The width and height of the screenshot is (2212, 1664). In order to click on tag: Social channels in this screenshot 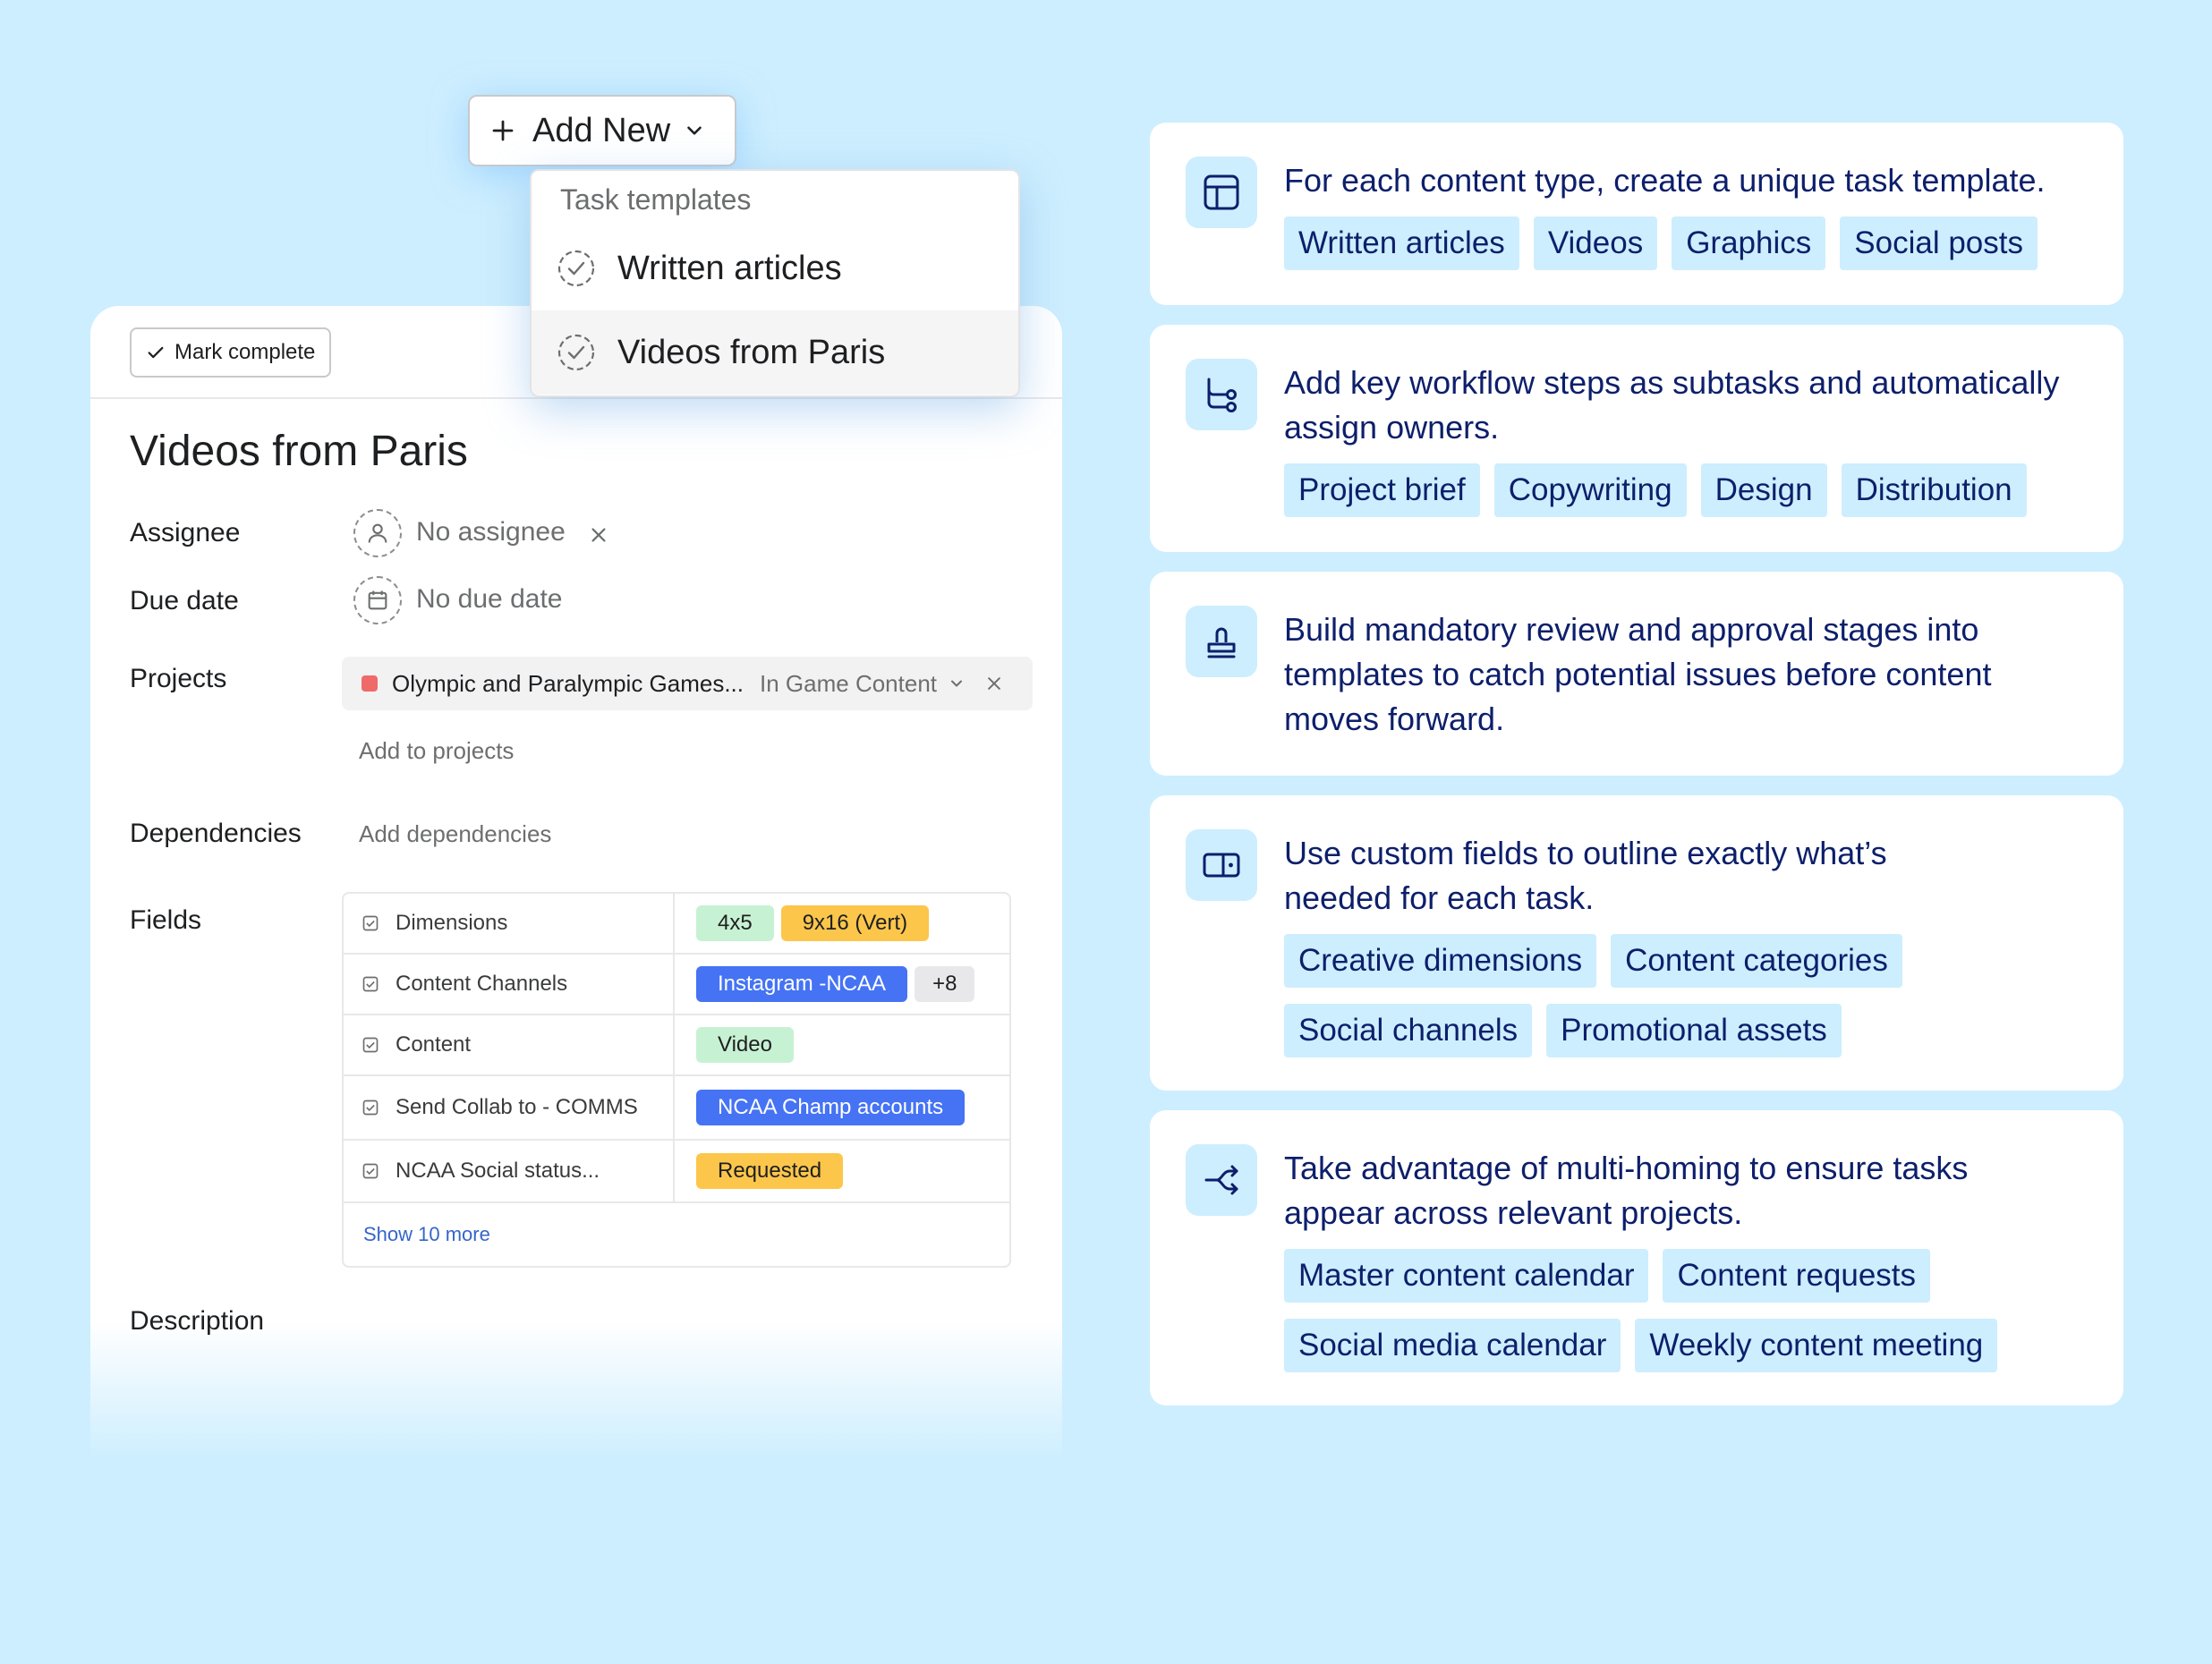, I will do `click(1408, 1030)`.